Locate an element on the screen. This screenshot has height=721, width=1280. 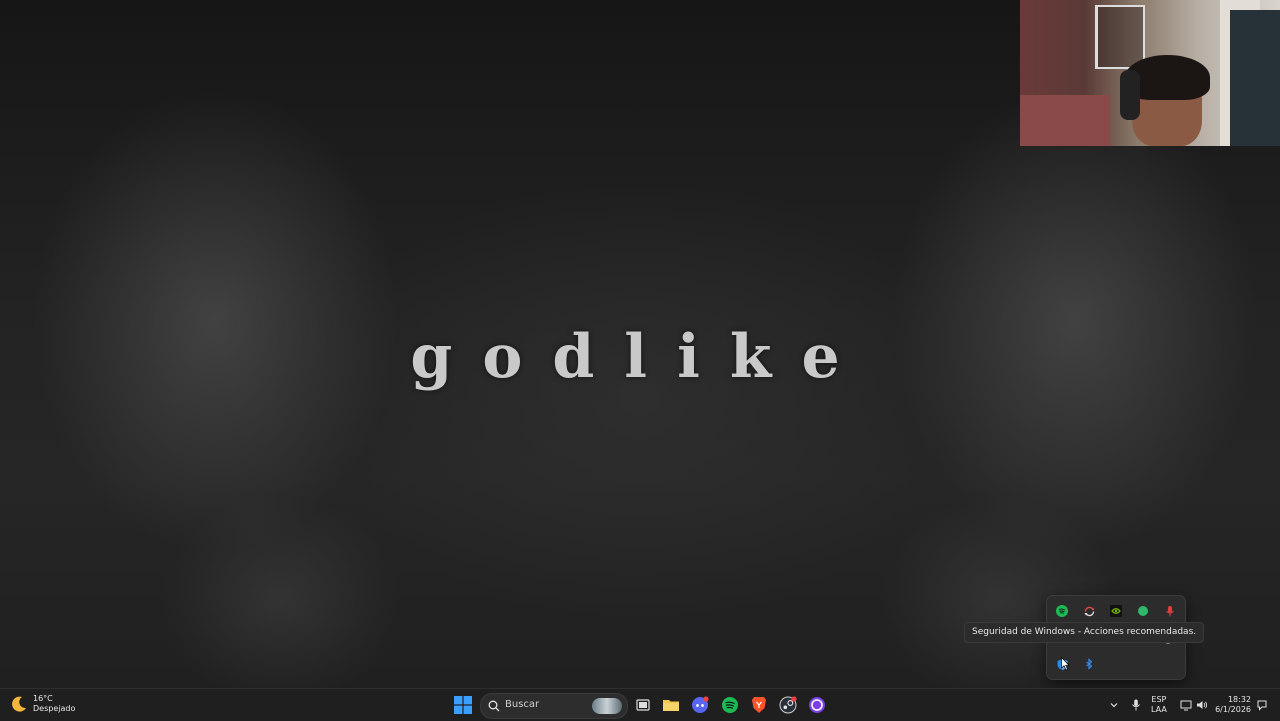
sync-icon is located at coordinates (1089, 611).